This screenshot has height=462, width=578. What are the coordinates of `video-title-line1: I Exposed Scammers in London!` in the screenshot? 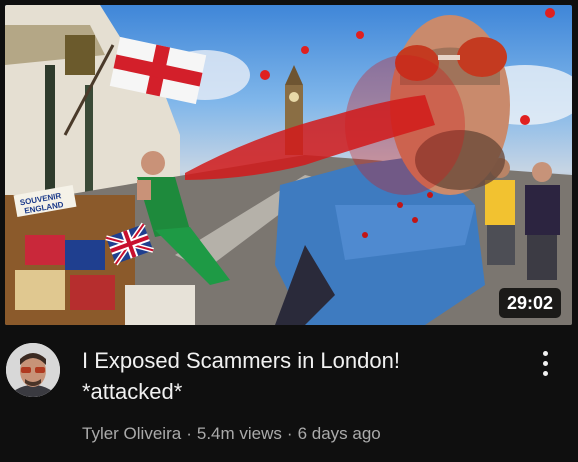 It's located at (241, 360).